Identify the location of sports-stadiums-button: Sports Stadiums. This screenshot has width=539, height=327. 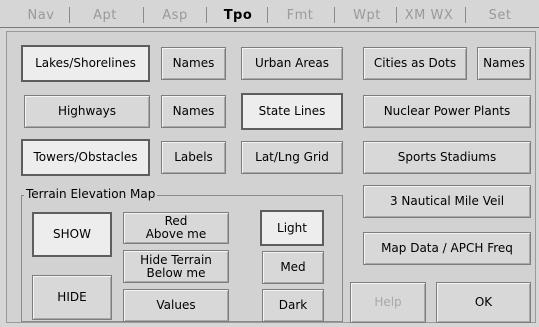
(447, 157).